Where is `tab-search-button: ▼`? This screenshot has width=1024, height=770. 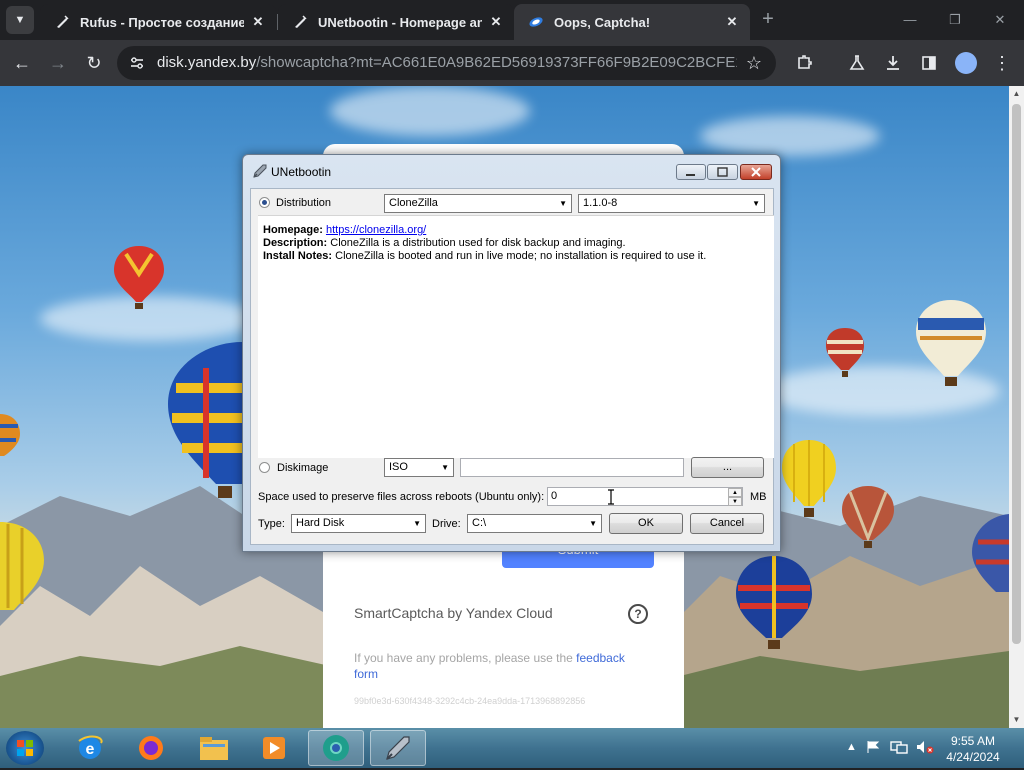 tab-search-button: ▼ is located at coordinates (20, 20).